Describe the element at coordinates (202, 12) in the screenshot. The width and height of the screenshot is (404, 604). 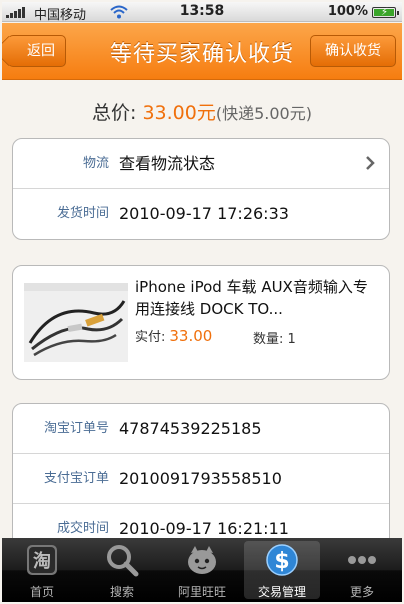
I see `status-bar: 中国移动 13:58 100% ⚡` at that location.